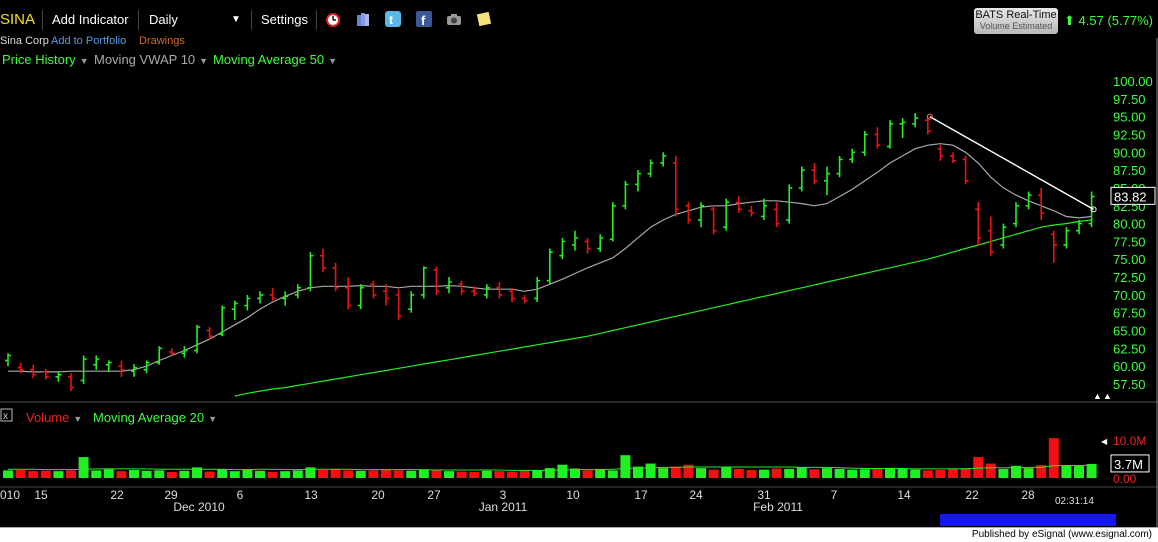 Image resolution: width=1158 pixels, height=542 pixels. I want to click on current-volume-label: 3.7M, so click(1128, 464).